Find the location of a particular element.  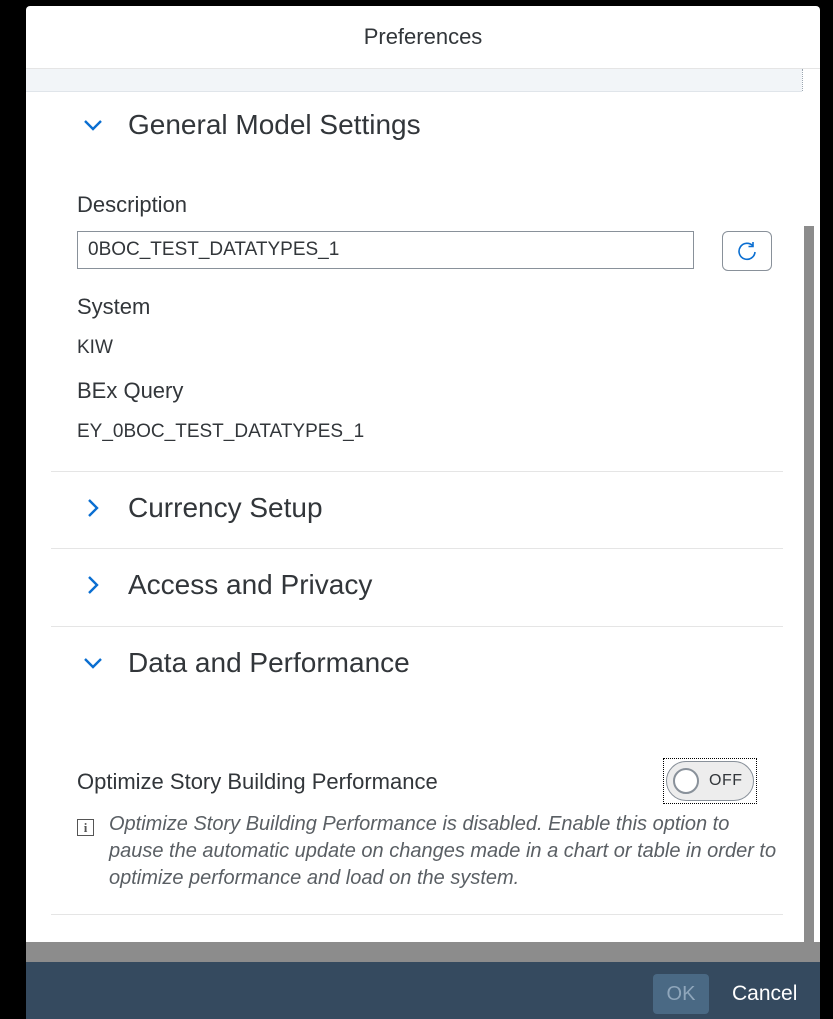

refresh-icon is located at coordinates (747, 251).